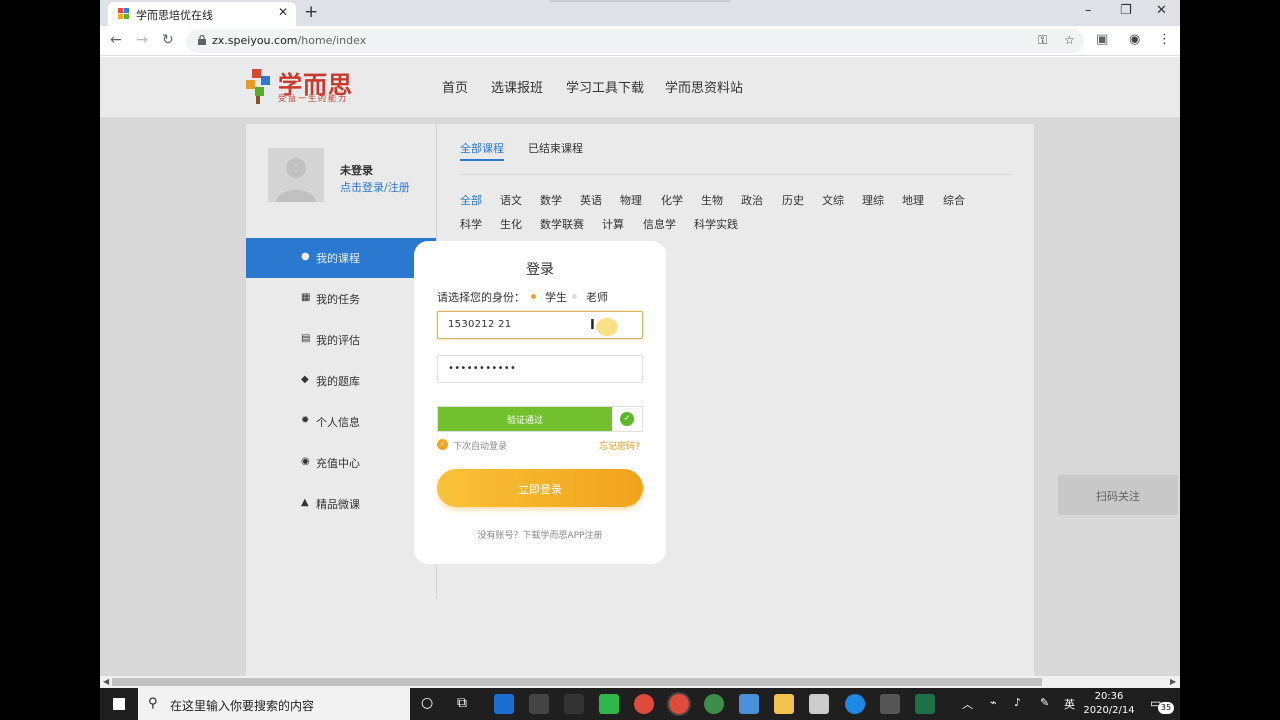 Image resolution: width=1280 pixels, height=720 pixels. I want to click on wechat-icon, so click(609, 704).